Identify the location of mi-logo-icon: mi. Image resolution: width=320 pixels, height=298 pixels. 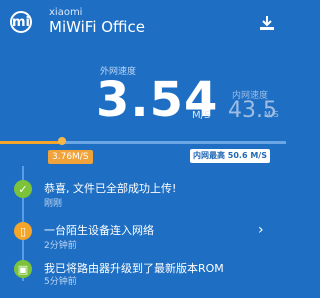
(21, 22).